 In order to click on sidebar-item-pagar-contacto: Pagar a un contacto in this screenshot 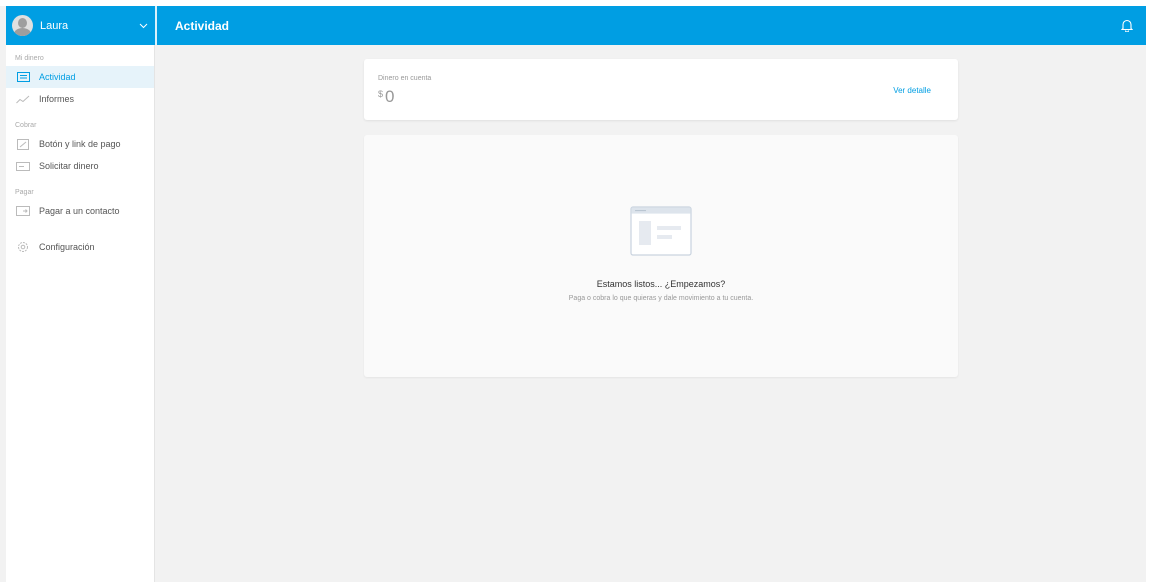, I will do `click(80, 211)`.